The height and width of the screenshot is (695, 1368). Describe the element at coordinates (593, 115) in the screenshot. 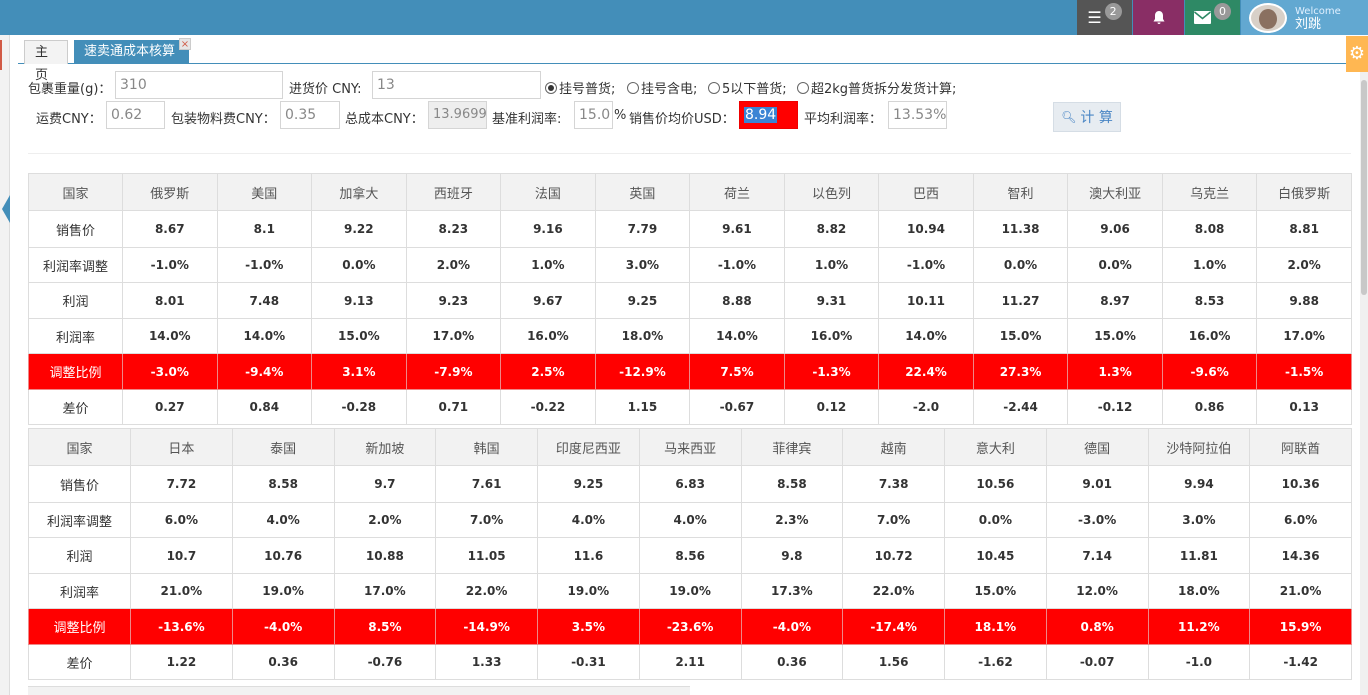

I see `base-margin-input: 15.0` at that location.